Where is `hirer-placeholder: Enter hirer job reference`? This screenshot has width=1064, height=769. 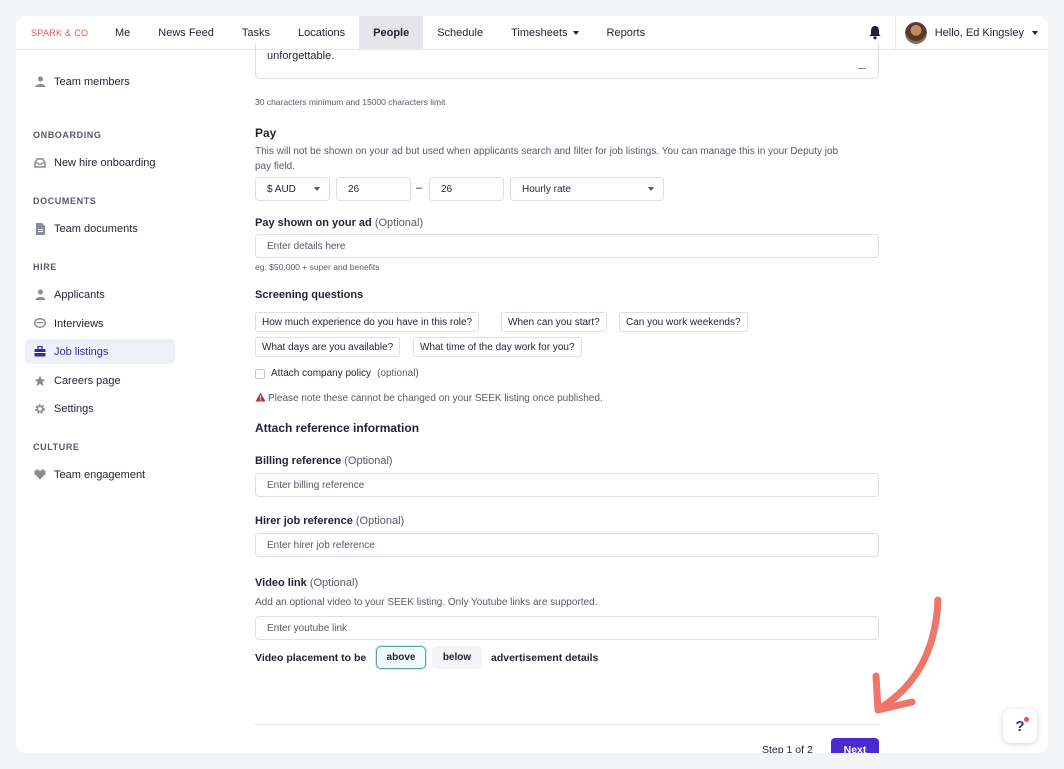 hirer-placeholder: Enter hirer job reference is located at coordinates (321, 545).